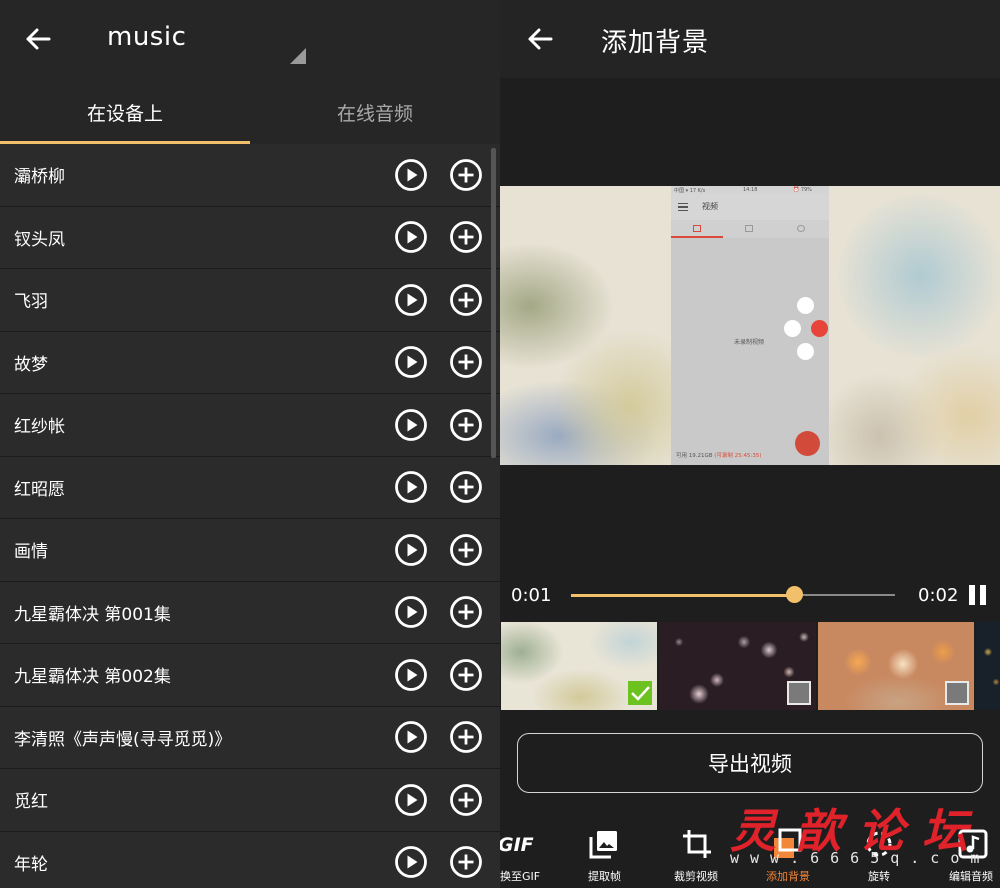 The height and width of the screenshot is (888, 1000). I want to click on song-row: 灞桥柳, so click(250, 175).